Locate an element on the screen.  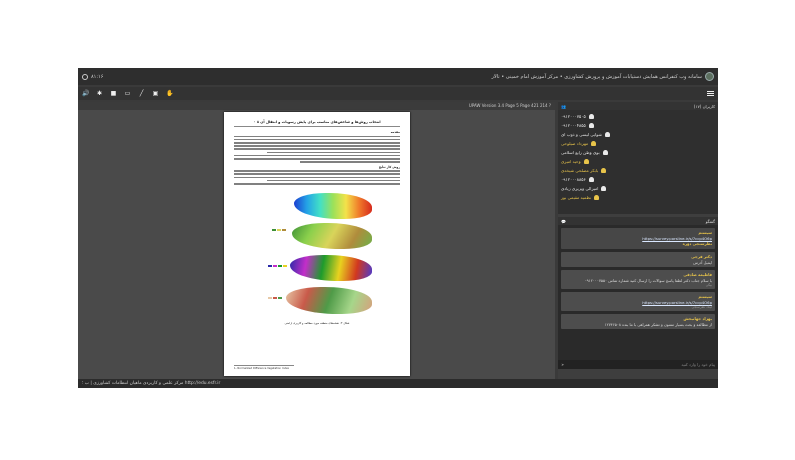
clock-icon is located at coordinates (85, 76).